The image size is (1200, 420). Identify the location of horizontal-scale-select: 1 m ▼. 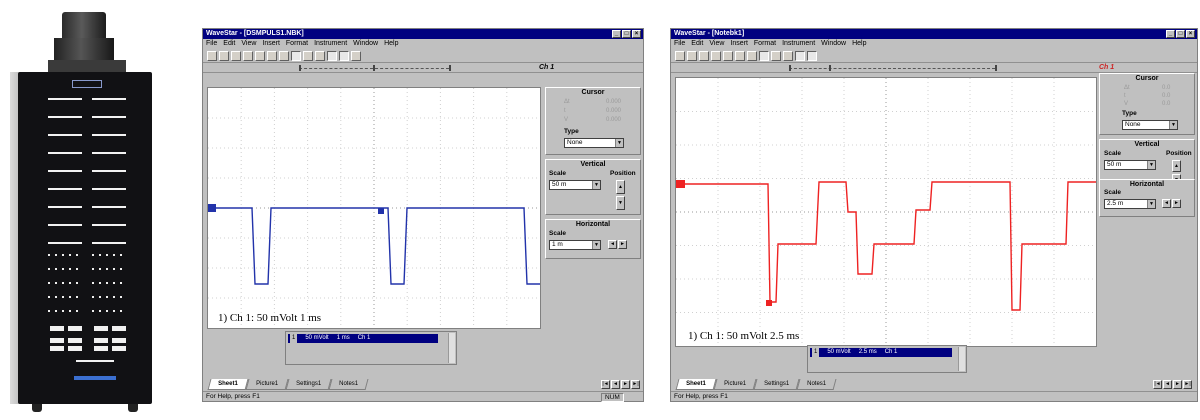
(575, 245).